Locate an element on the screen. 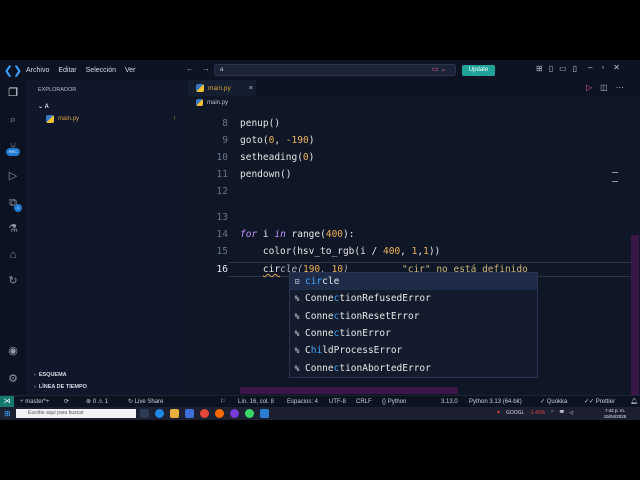 The width and height of the screenshot is (640, 480). outline-label: ESQUEMA is located at coordinates (52, 375).